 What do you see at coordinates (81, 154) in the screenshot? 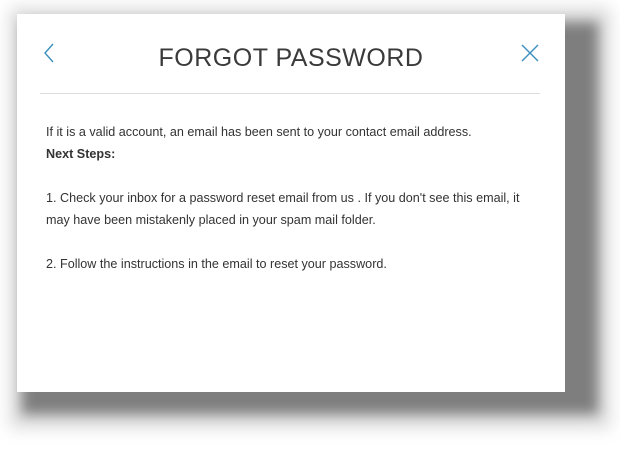
I see `next-steps-heading: Next Steps:` at bounding box center [81, 154].